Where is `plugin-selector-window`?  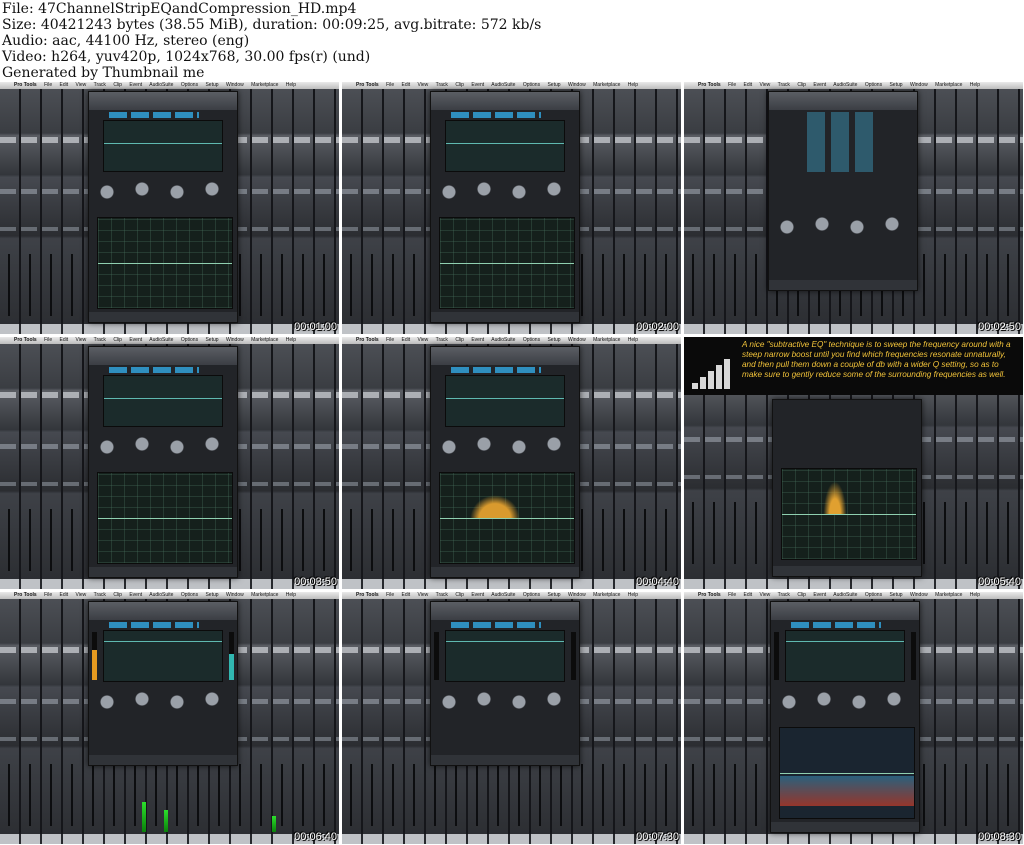
plugin-selector-window is located at coordinates (843, 191).